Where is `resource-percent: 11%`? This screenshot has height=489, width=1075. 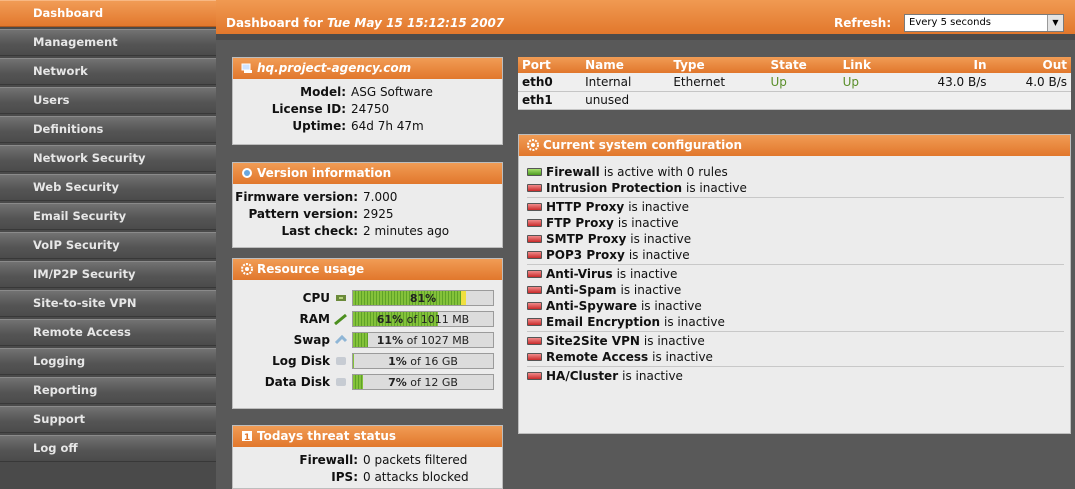 resource-percent: 11% is located at coordinates (390, 340).